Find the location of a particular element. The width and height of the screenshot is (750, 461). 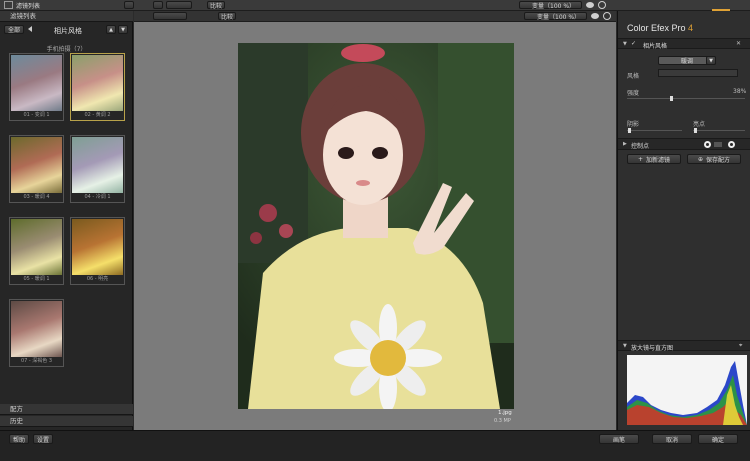

filter-list-label: 滤镜列表 is located at coordinates (28, 6).